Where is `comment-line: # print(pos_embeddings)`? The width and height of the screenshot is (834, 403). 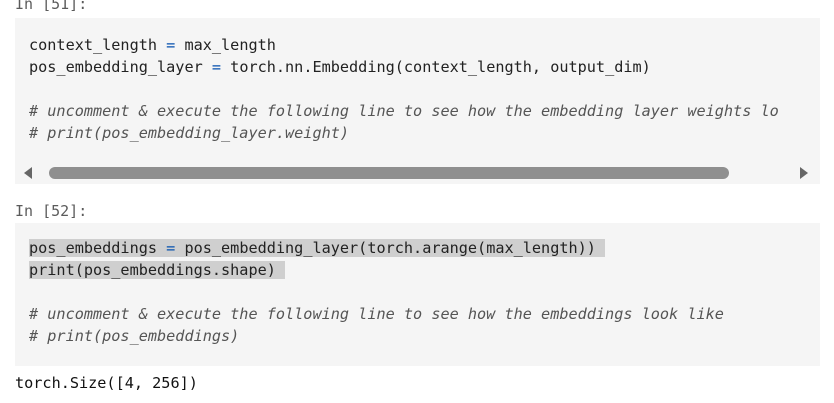
comment-line: # print(pos_embeddings) is located at coordinates (134, 336).